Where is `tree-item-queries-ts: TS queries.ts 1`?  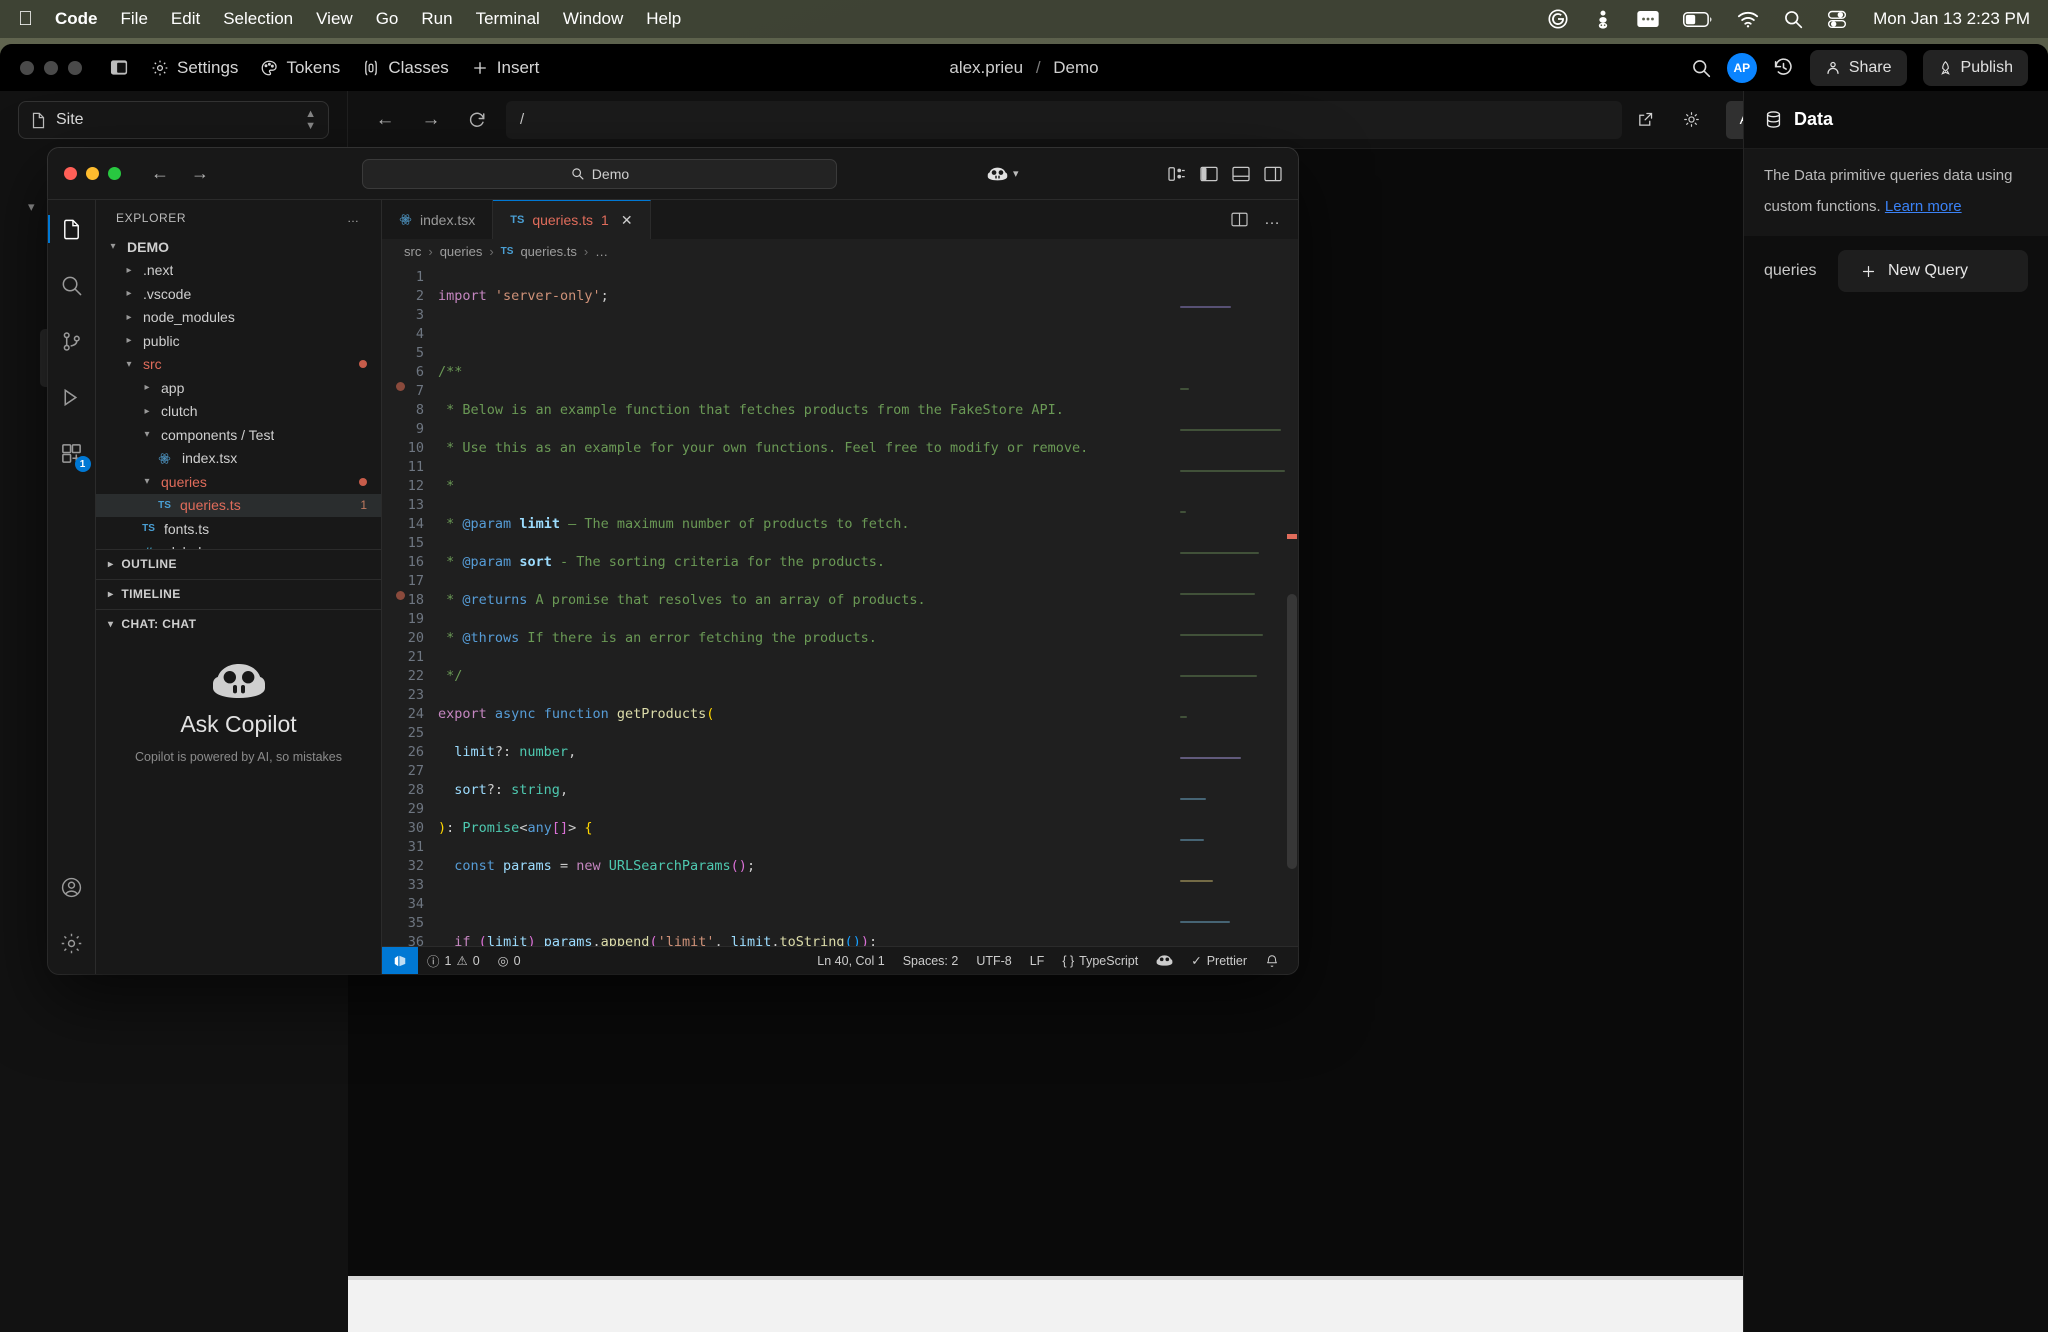
tree-item-queries-ts: TS queries.ts 1 is located at coordinates (238, 505).